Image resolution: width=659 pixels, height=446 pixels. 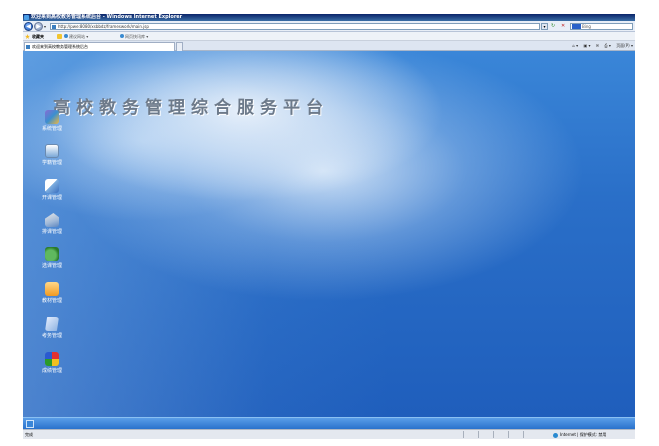 I want to click on menu-item-course: 开课管理, so click(x=52, y=190).